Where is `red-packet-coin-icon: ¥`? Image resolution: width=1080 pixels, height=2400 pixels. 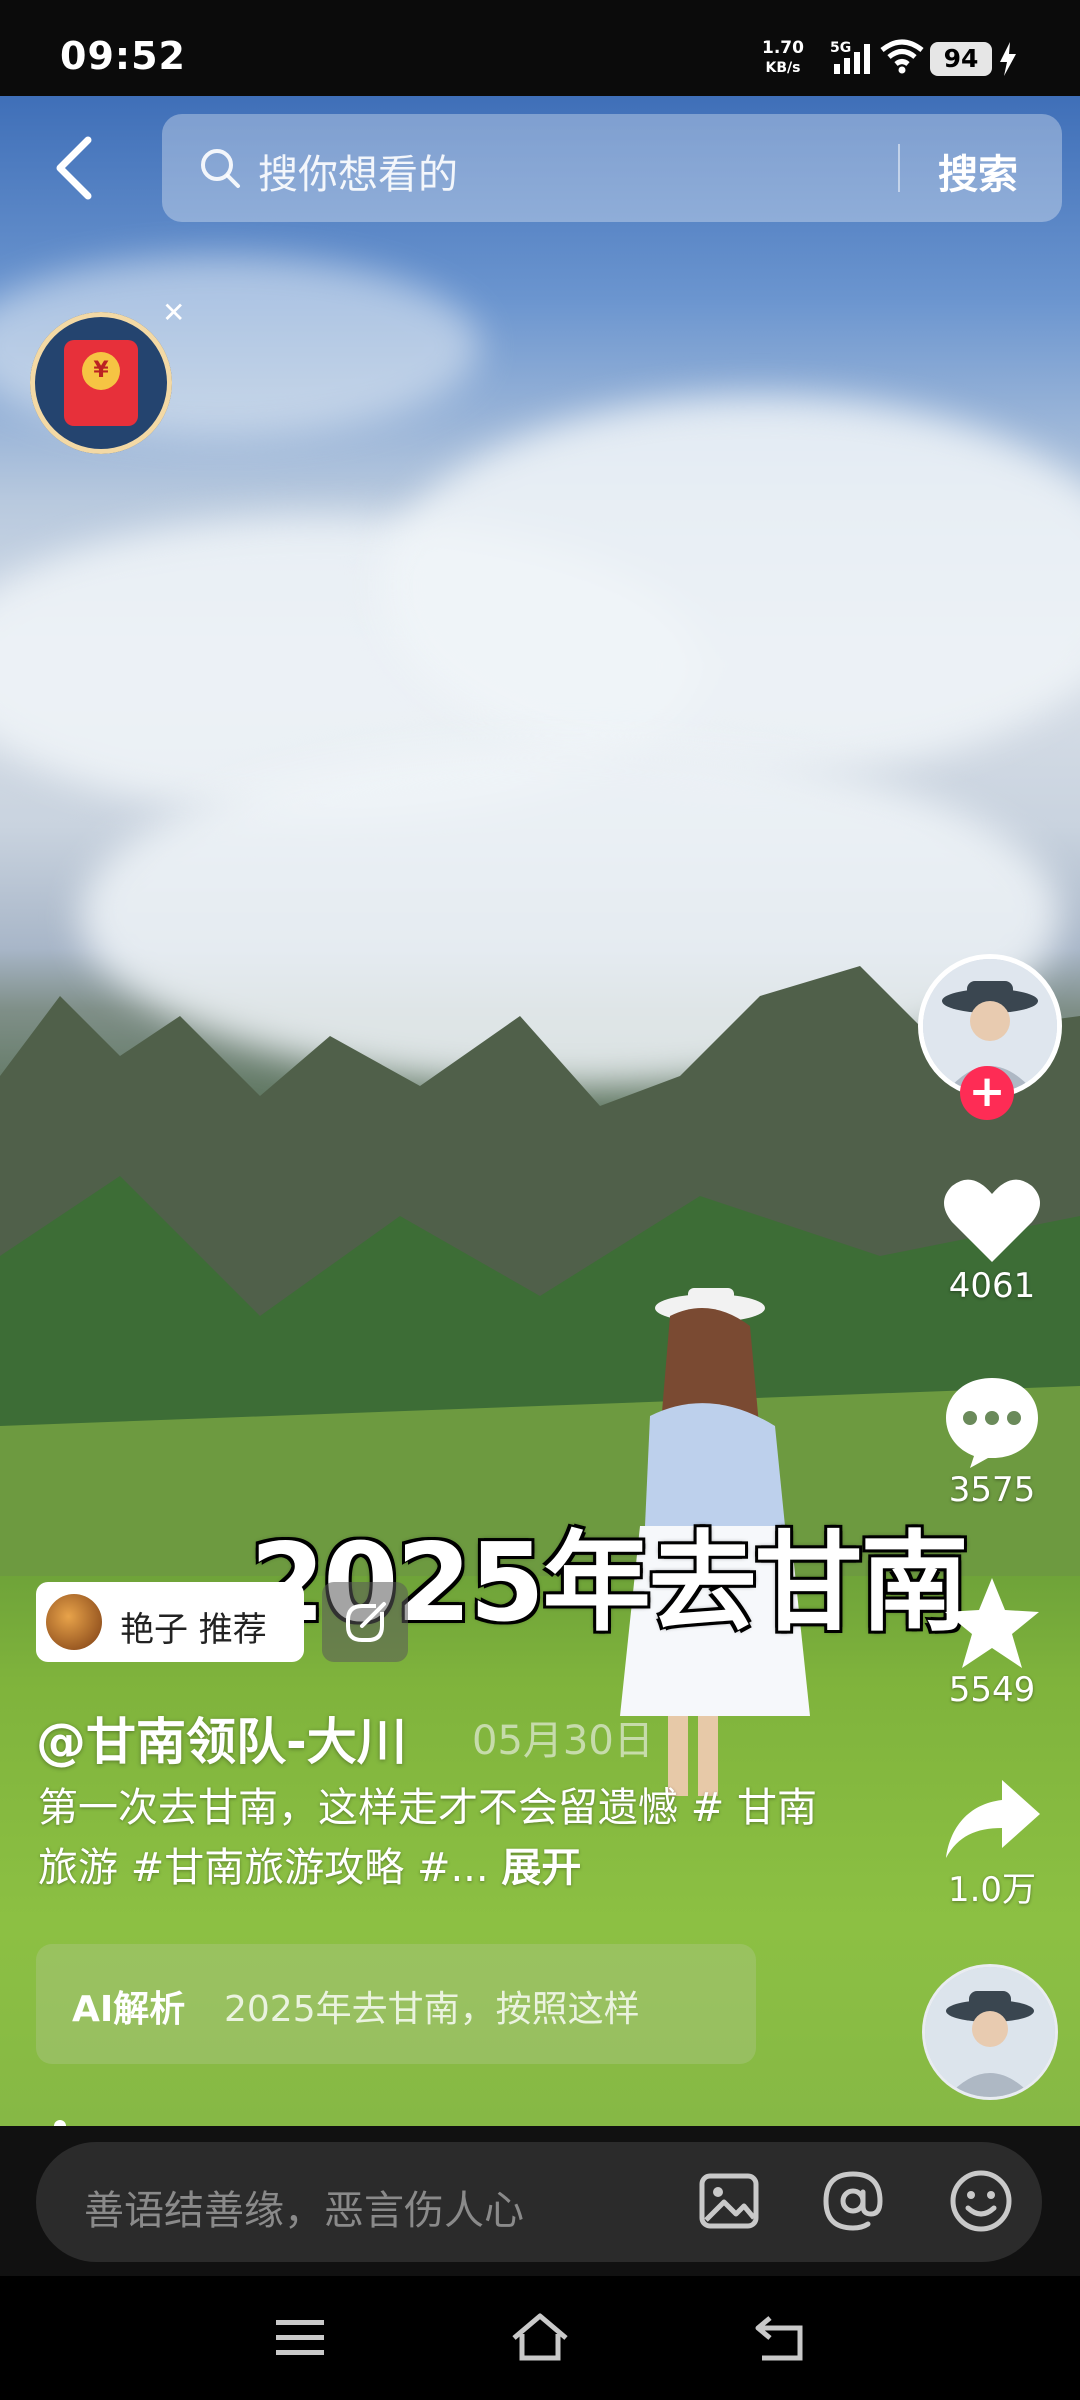
red-packet-coin-icon: ¥ is located at coordinates (101, 371).